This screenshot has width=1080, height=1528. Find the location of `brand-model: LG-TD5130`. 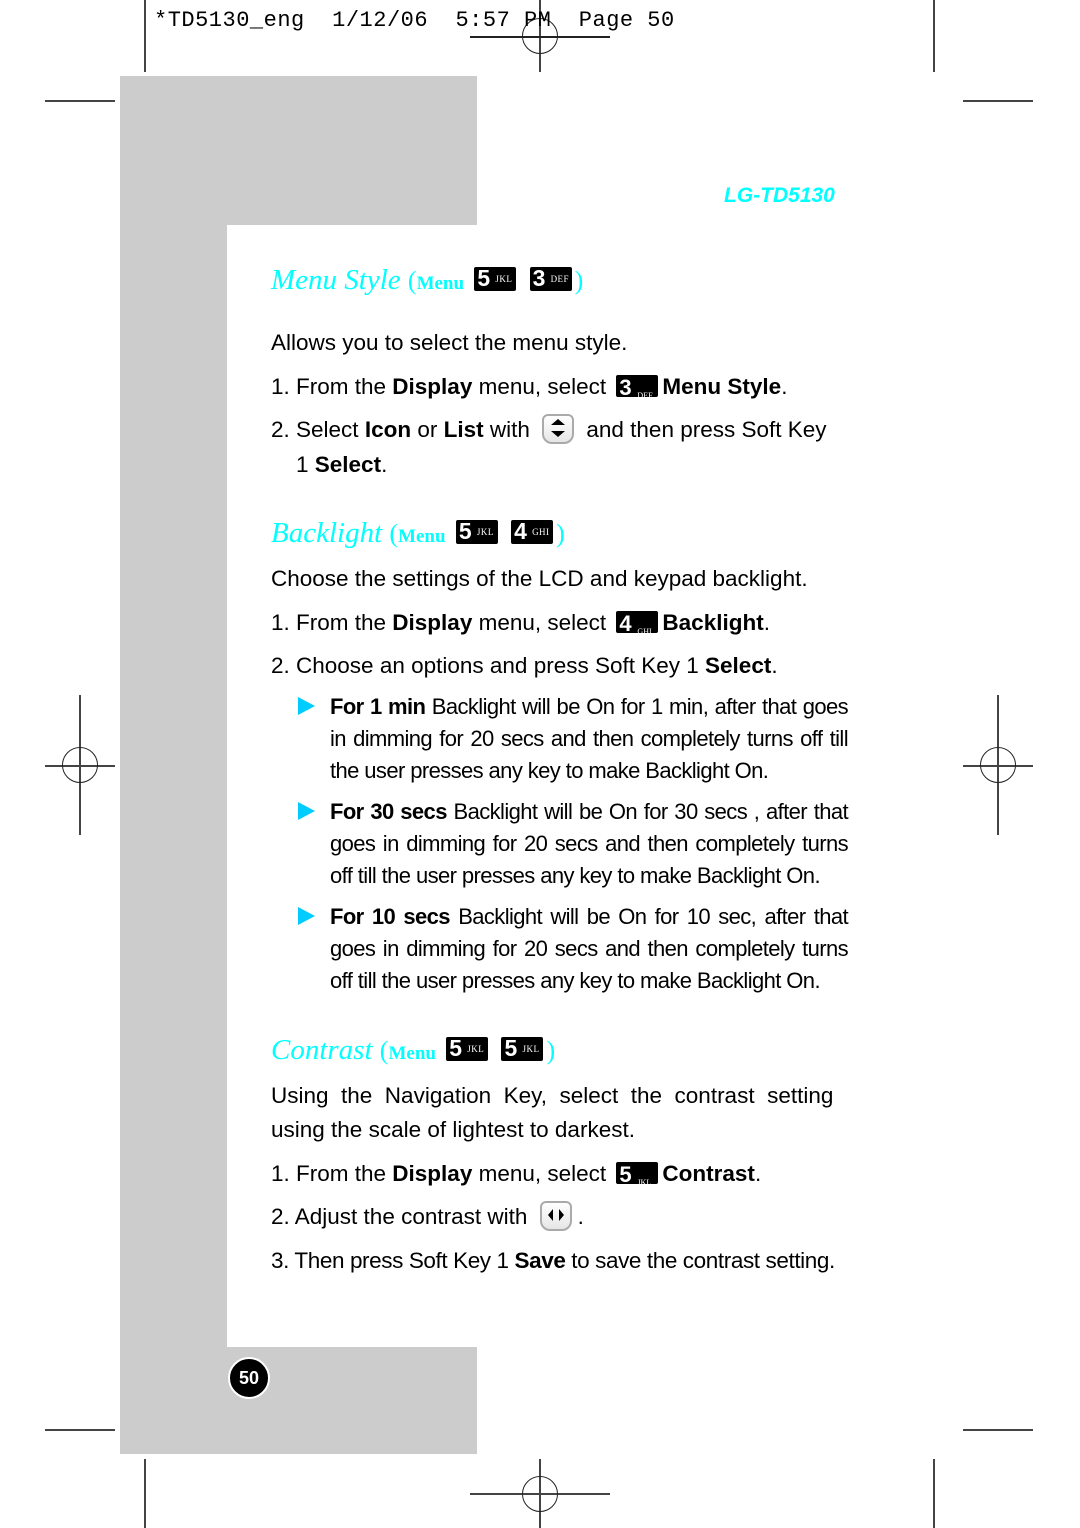

brand-model: LG-TD5130 is located at coordinates (779, 195).